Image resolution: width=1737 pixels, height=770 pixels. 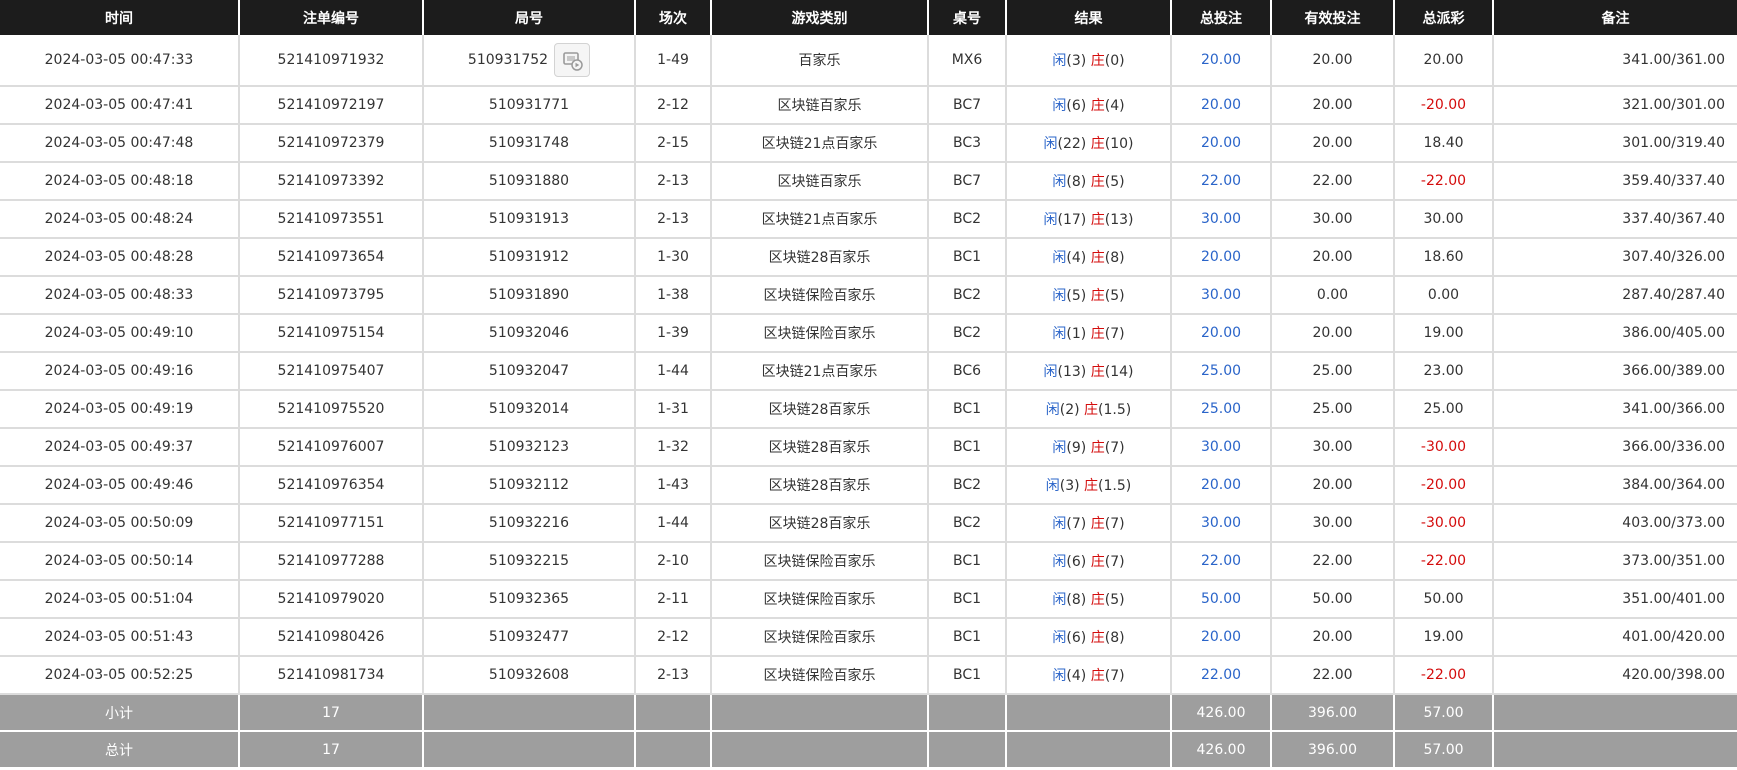 I want to click on cell-round-no: 510931890, so click(x=529, y=295).